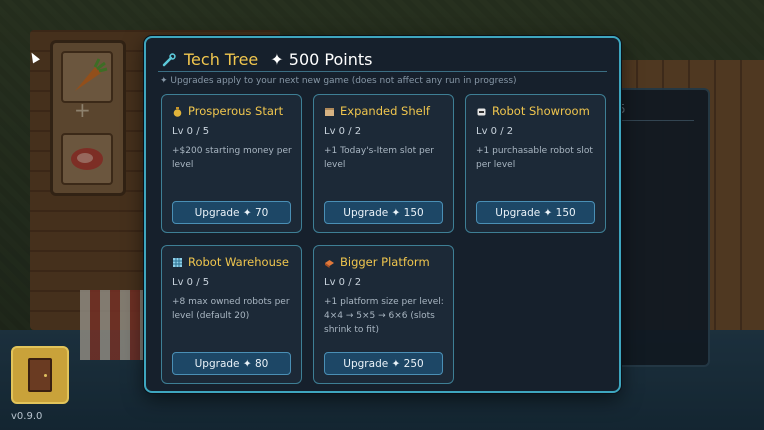  What do you see at coordinates (238, 262) in the screenshot?
I see `card-title: Robot Warehouse` at bounding box center [238, 262].